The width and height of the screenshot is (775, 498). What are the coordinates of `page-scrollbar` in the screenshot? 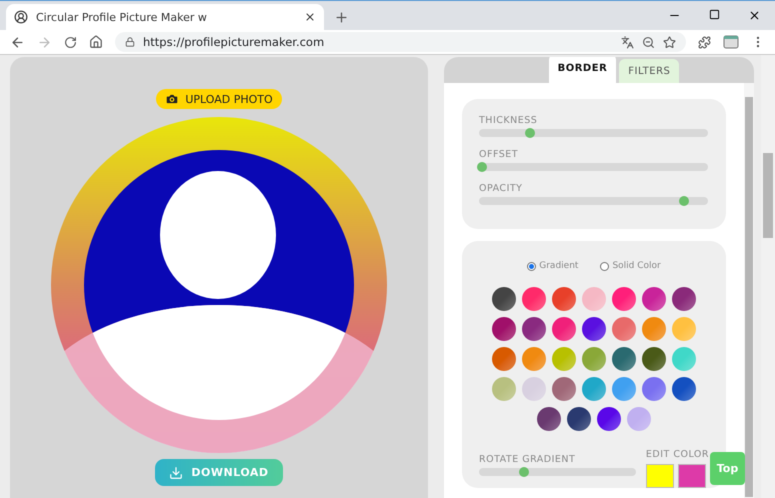 It's located at (768, 276).